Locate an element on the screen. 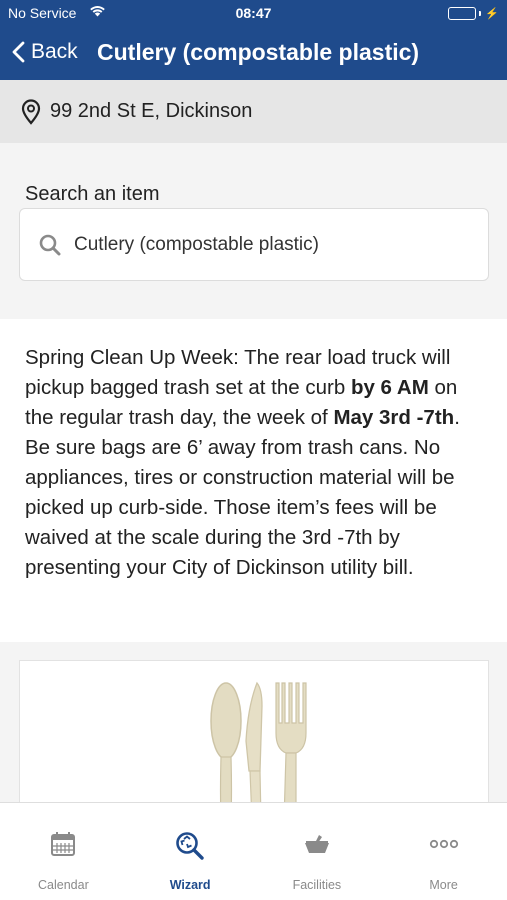  navigation-bar: Back Cutlery (compostable plastic) is located at coordinates (253, 54).